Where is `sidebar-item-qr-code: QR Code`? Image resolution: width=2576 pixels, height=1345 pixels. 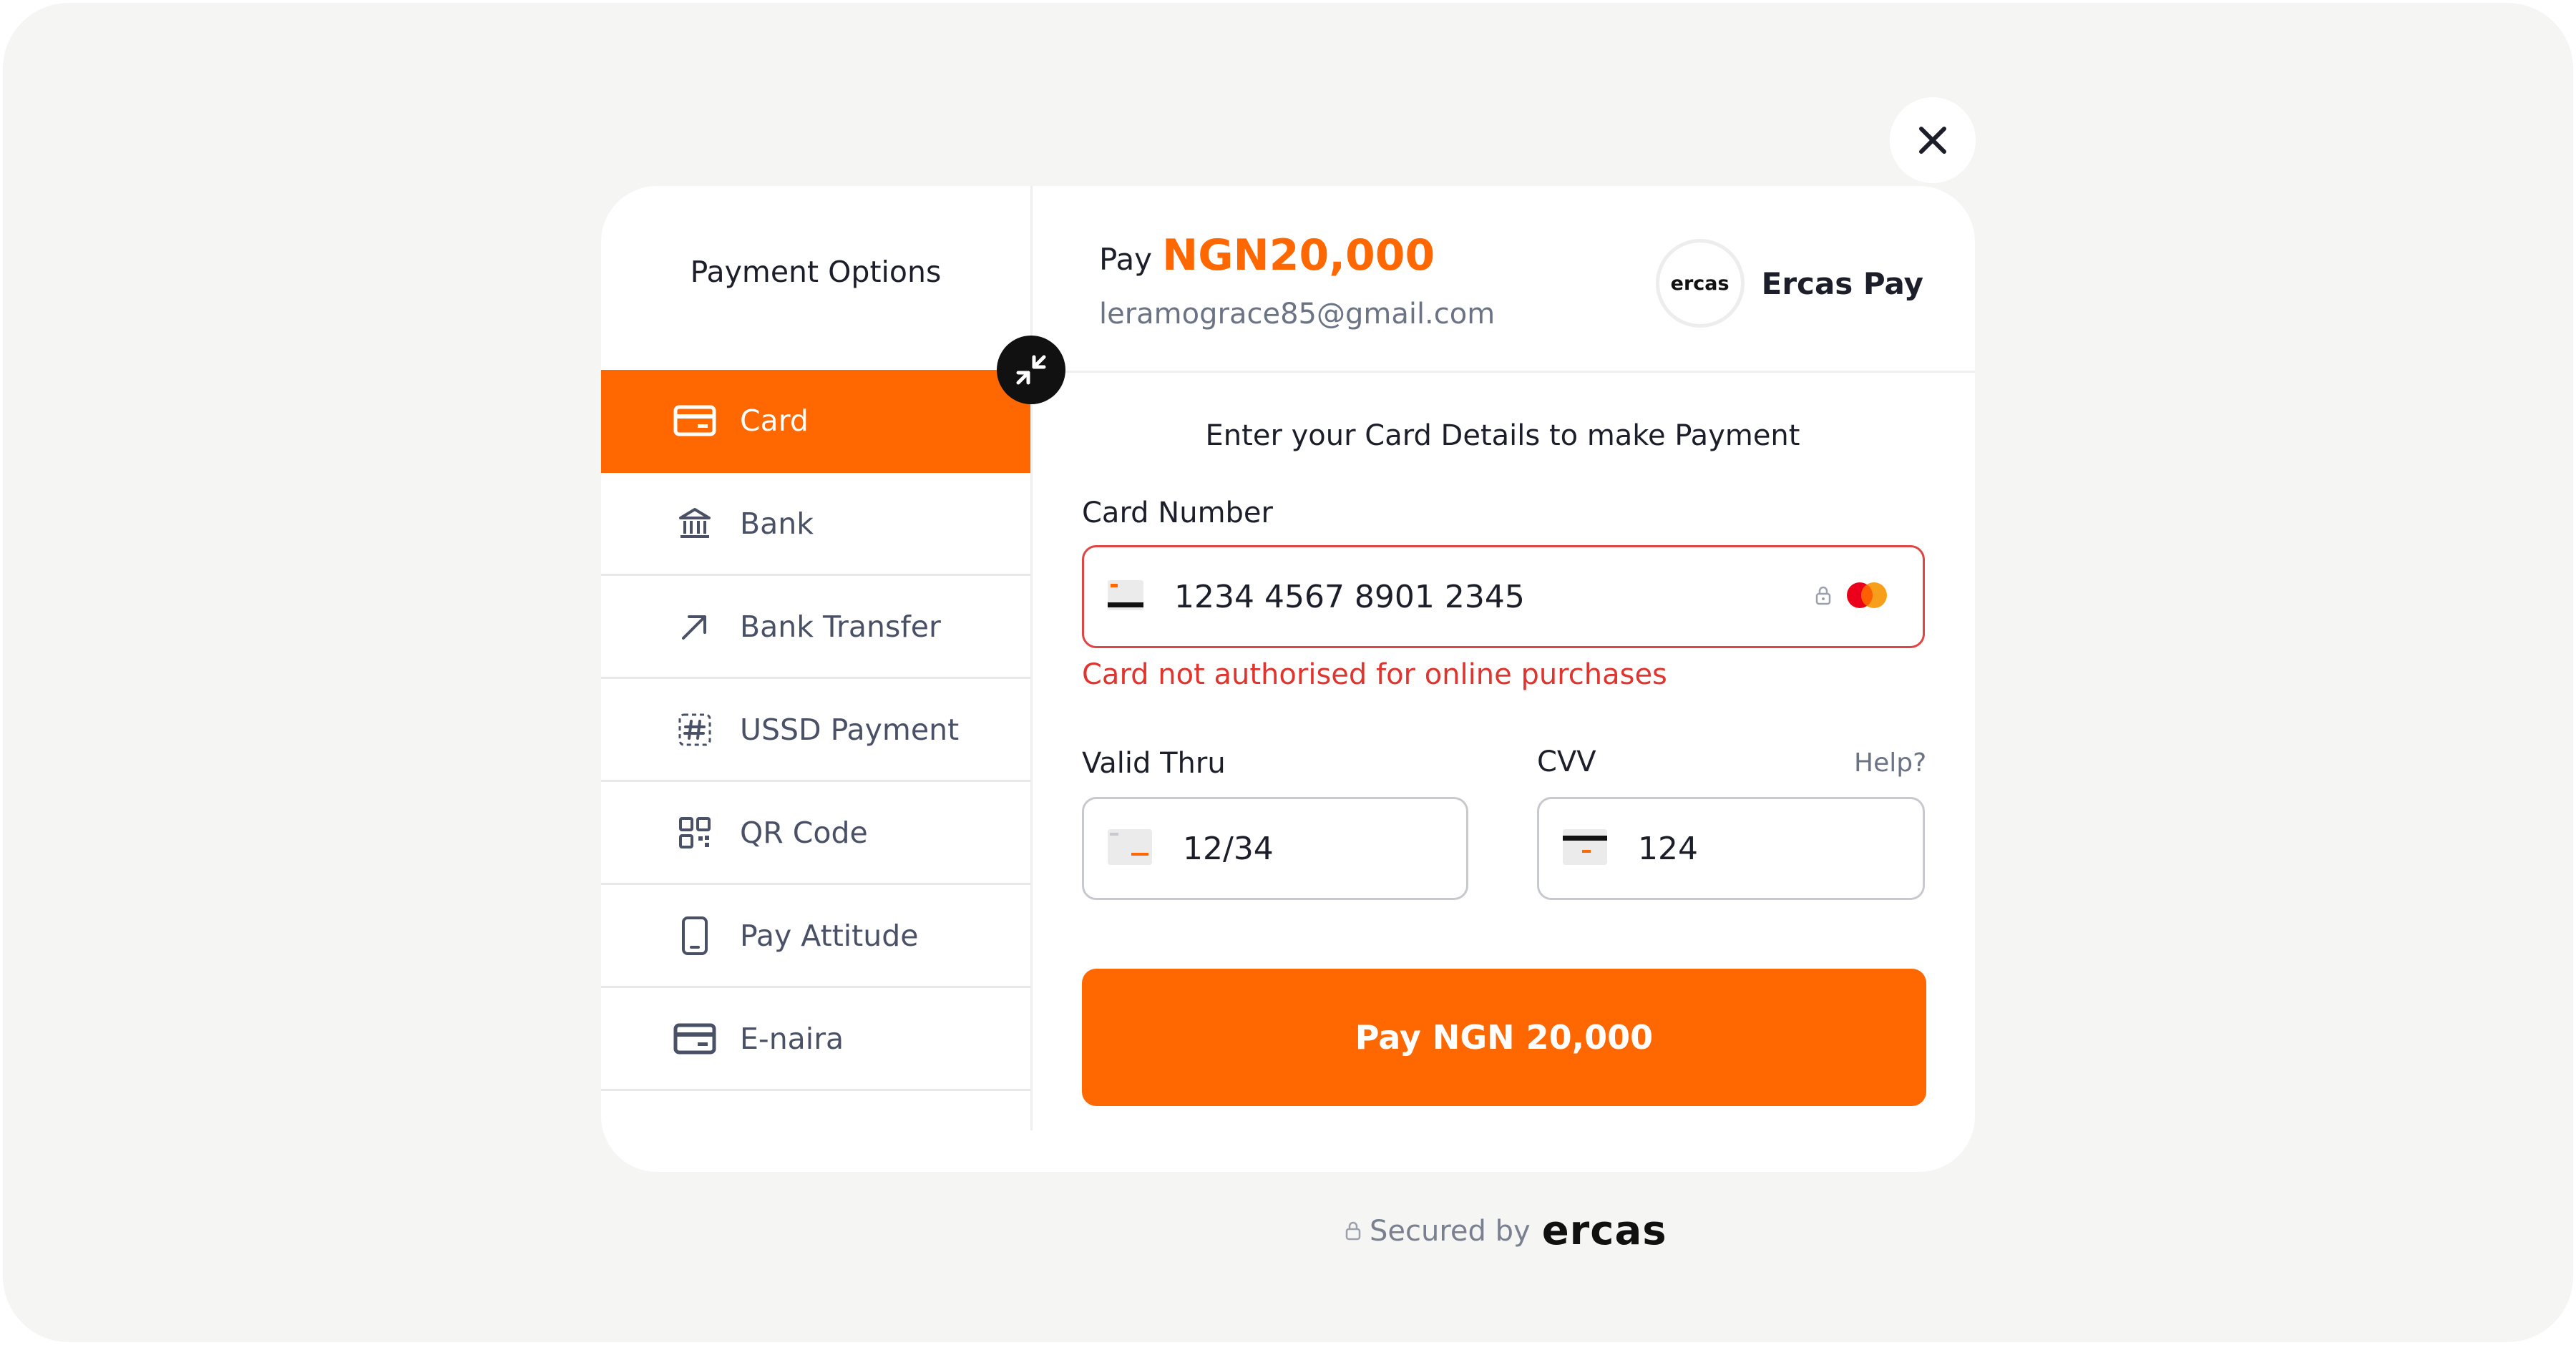
sidebar-item-qr-code: QR Code is located at coordinates (815, 833).